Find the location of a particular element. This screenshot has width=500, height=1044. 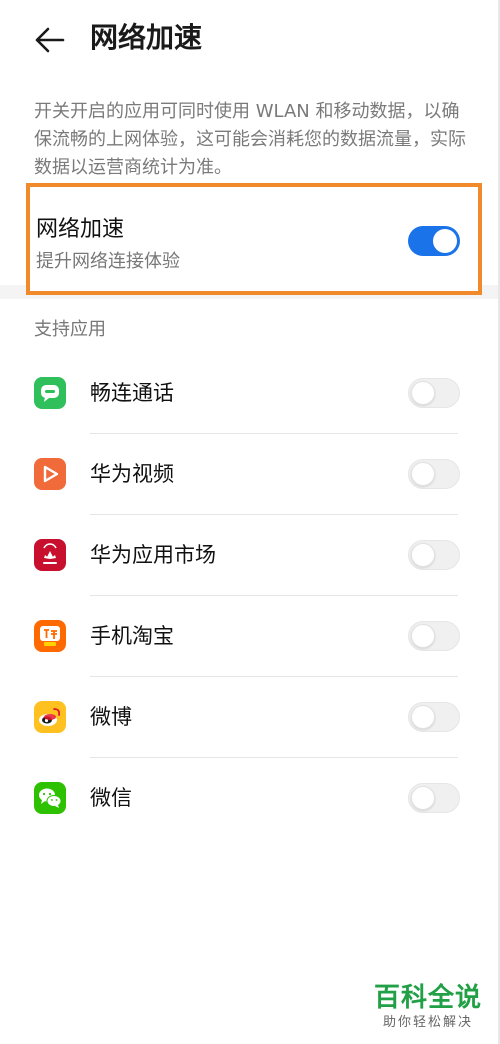

network-acceleration-subtitle: 提升网络连接体验 is located at coordinates (108, 261).